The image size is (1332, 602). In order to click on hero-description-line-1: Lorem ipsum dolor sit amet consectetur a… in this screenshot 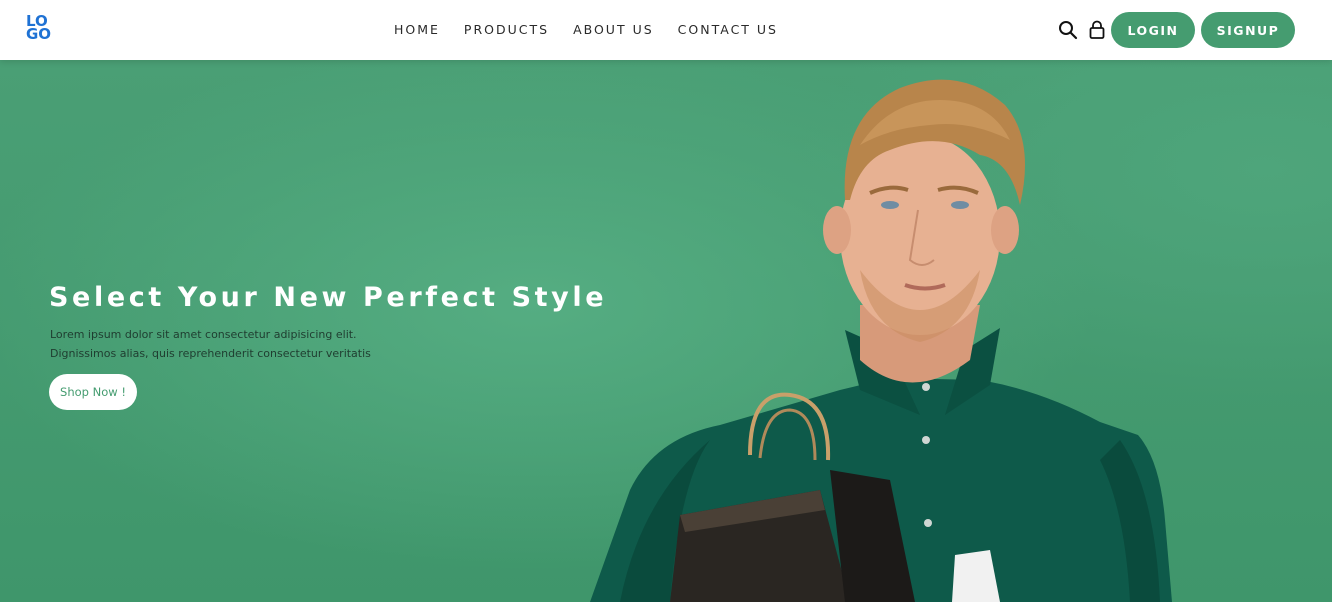, I will do `click(203, 334)`.